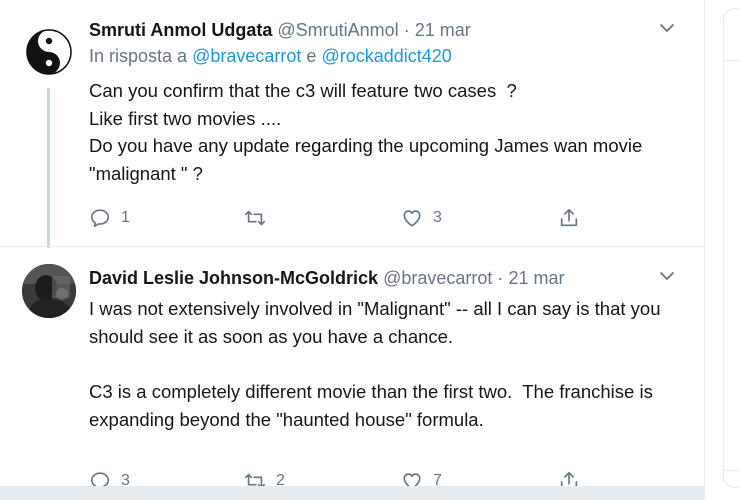  I want to click on handle: @SmrutiAnmol, so click(337, 30).